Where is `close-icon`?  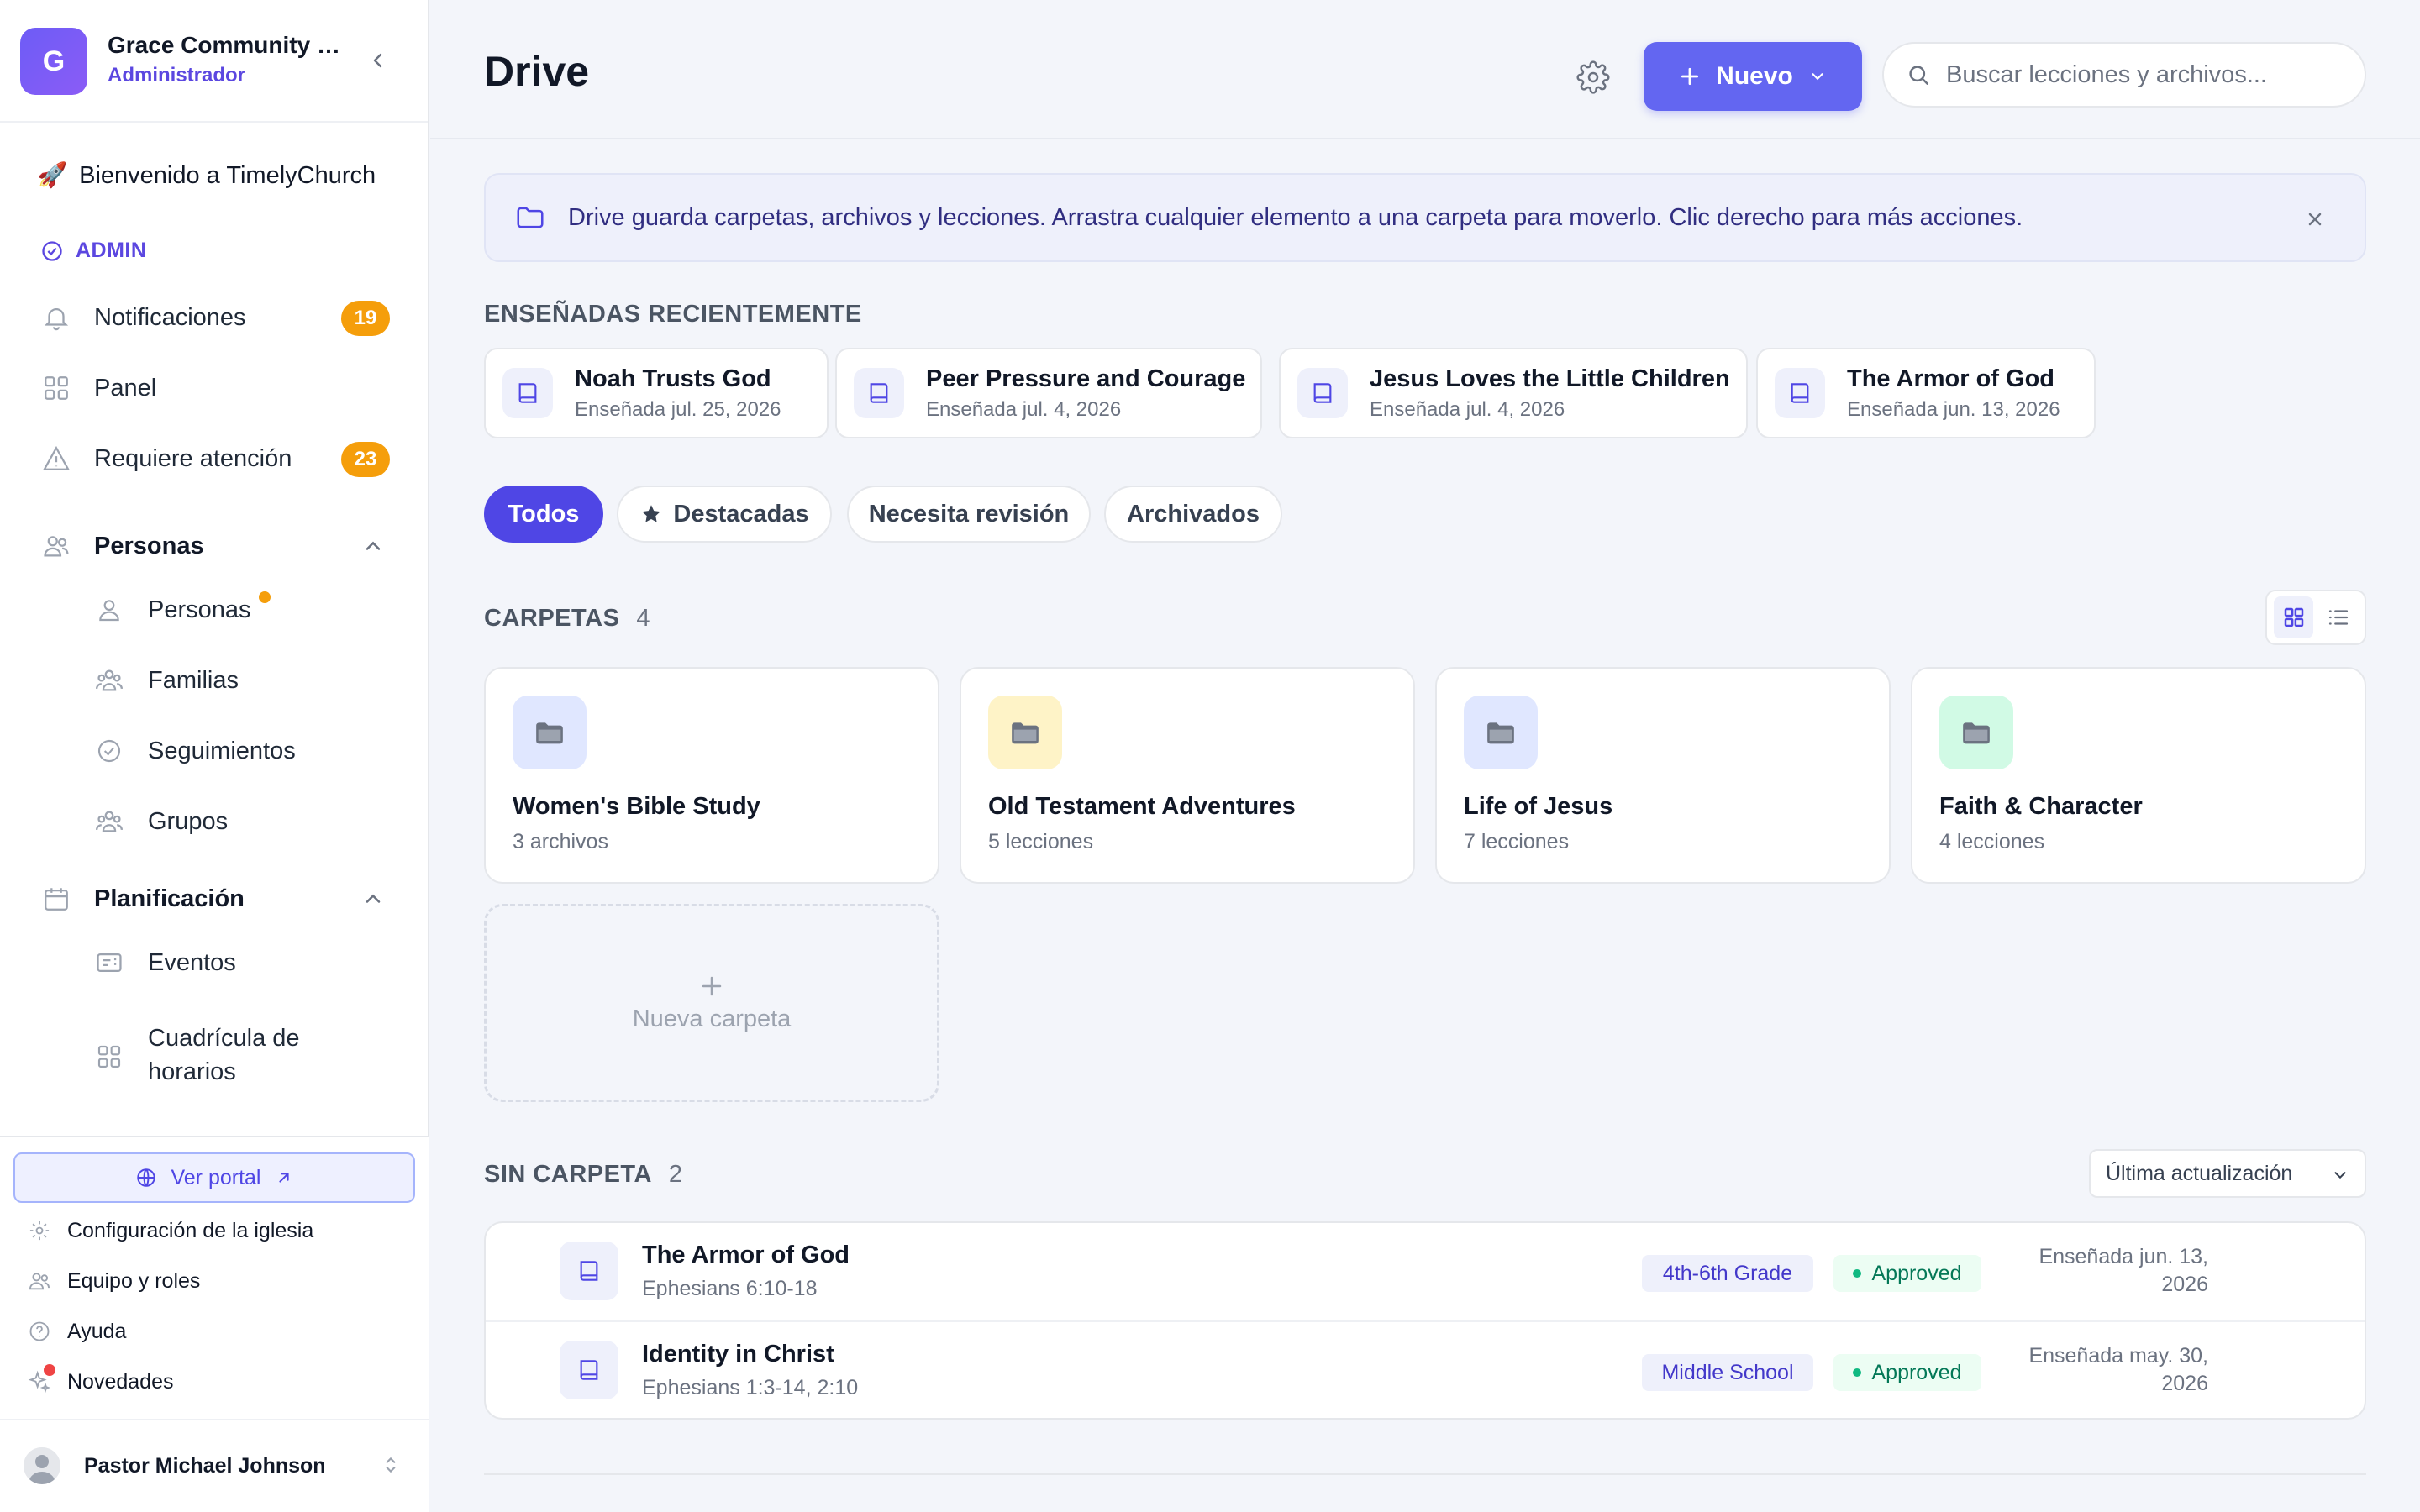 close-icon is located at coordinates (2315, 219).